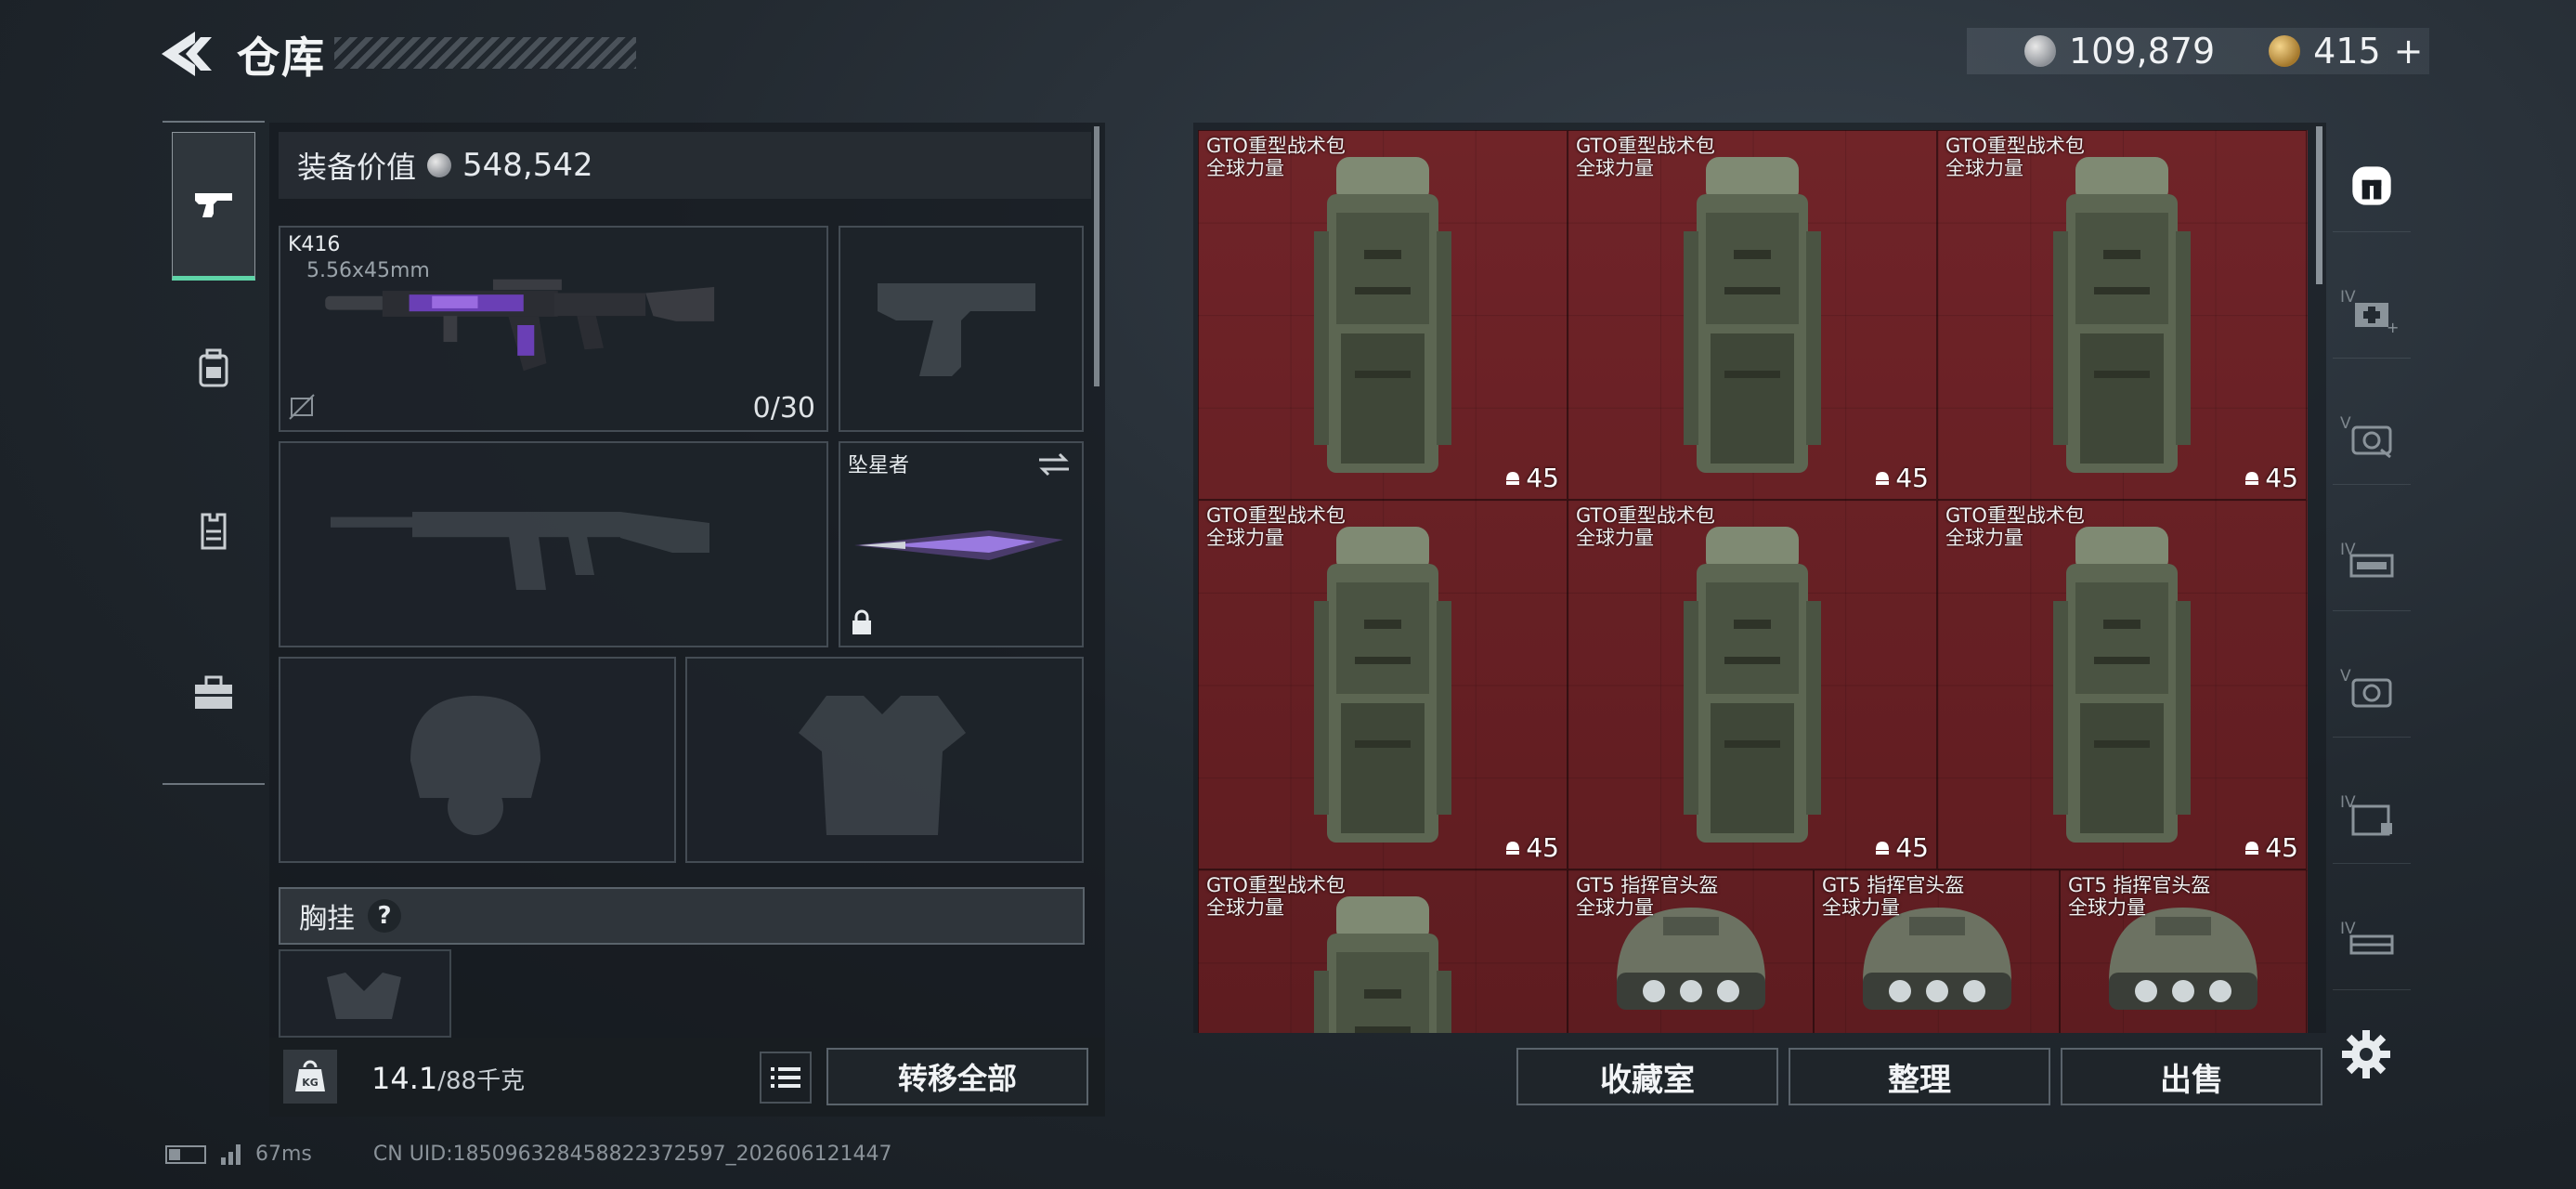  What do you see at coordinates (961, 329) in the screenshot?
I see `pistol-slot` at bounding box center [961, 329].